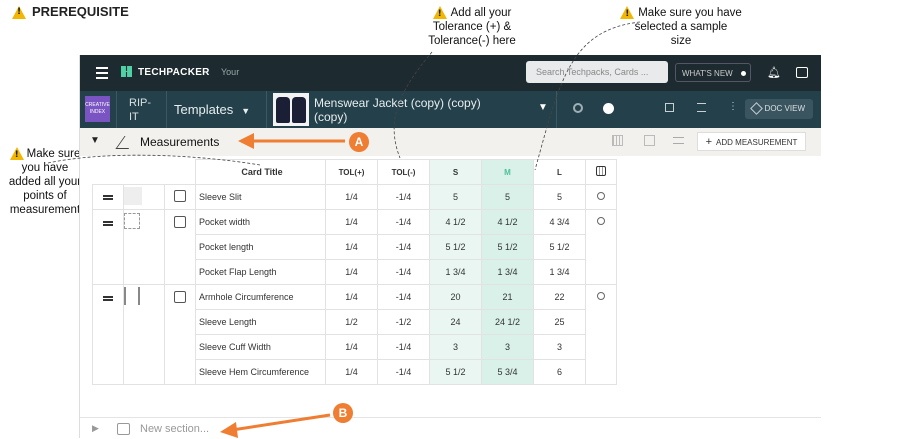 The height and width of the screenshot is (439, 900). What do you see at coordinates (343, 413) in the screenshot?
I see `callout-b-badge: B` at bounding box center [343, 413].